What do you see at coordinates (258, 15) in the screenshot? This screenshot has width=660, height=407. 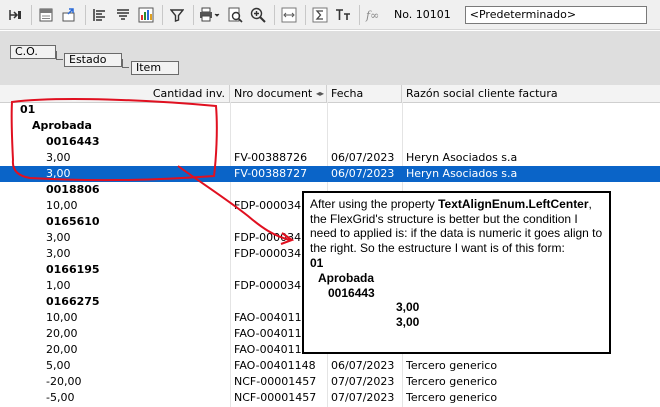 I see `zoom-icon` at bounding box center [258, 15].